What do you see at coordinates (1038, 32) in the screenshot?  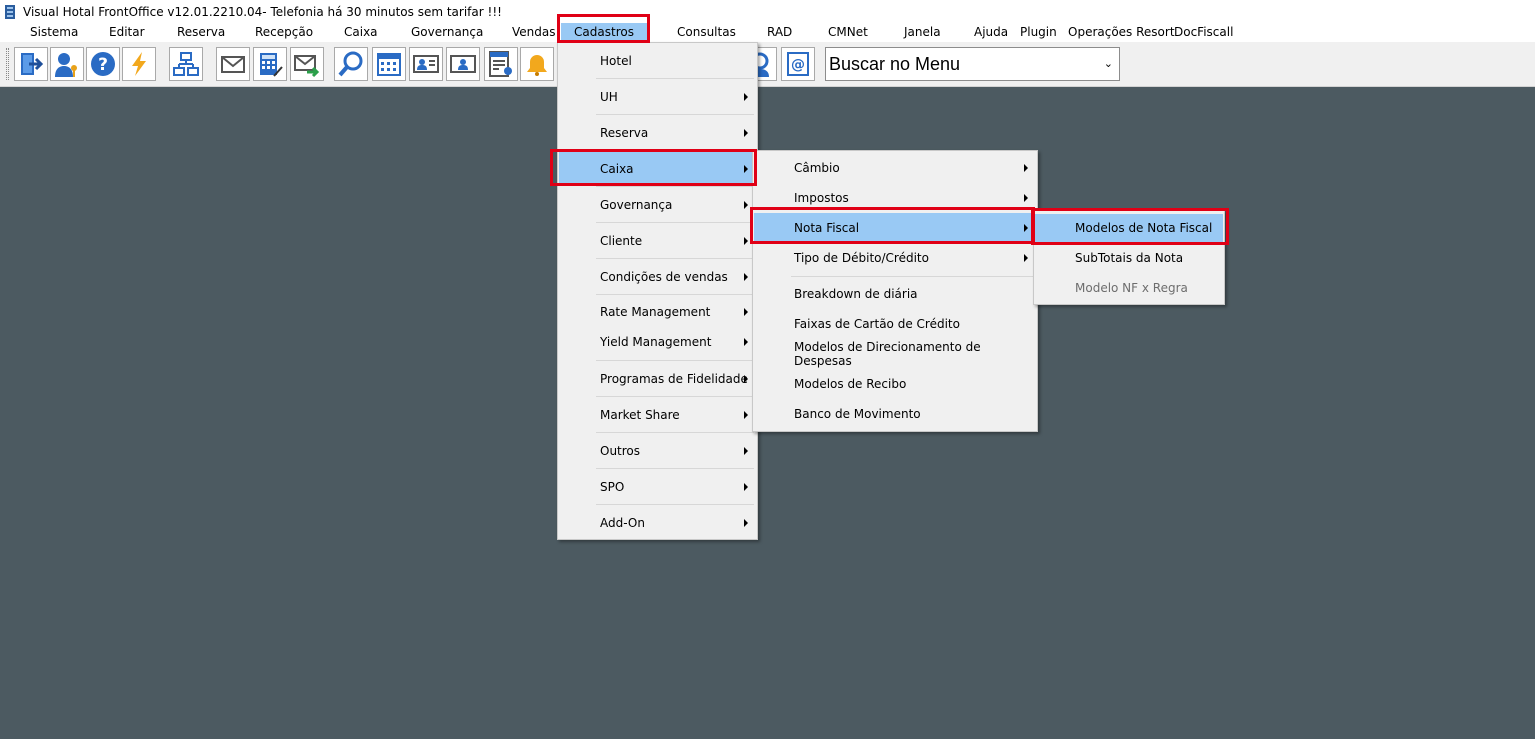 I see `menu-plugin: Plugin` at bounding box center [1038, 32].